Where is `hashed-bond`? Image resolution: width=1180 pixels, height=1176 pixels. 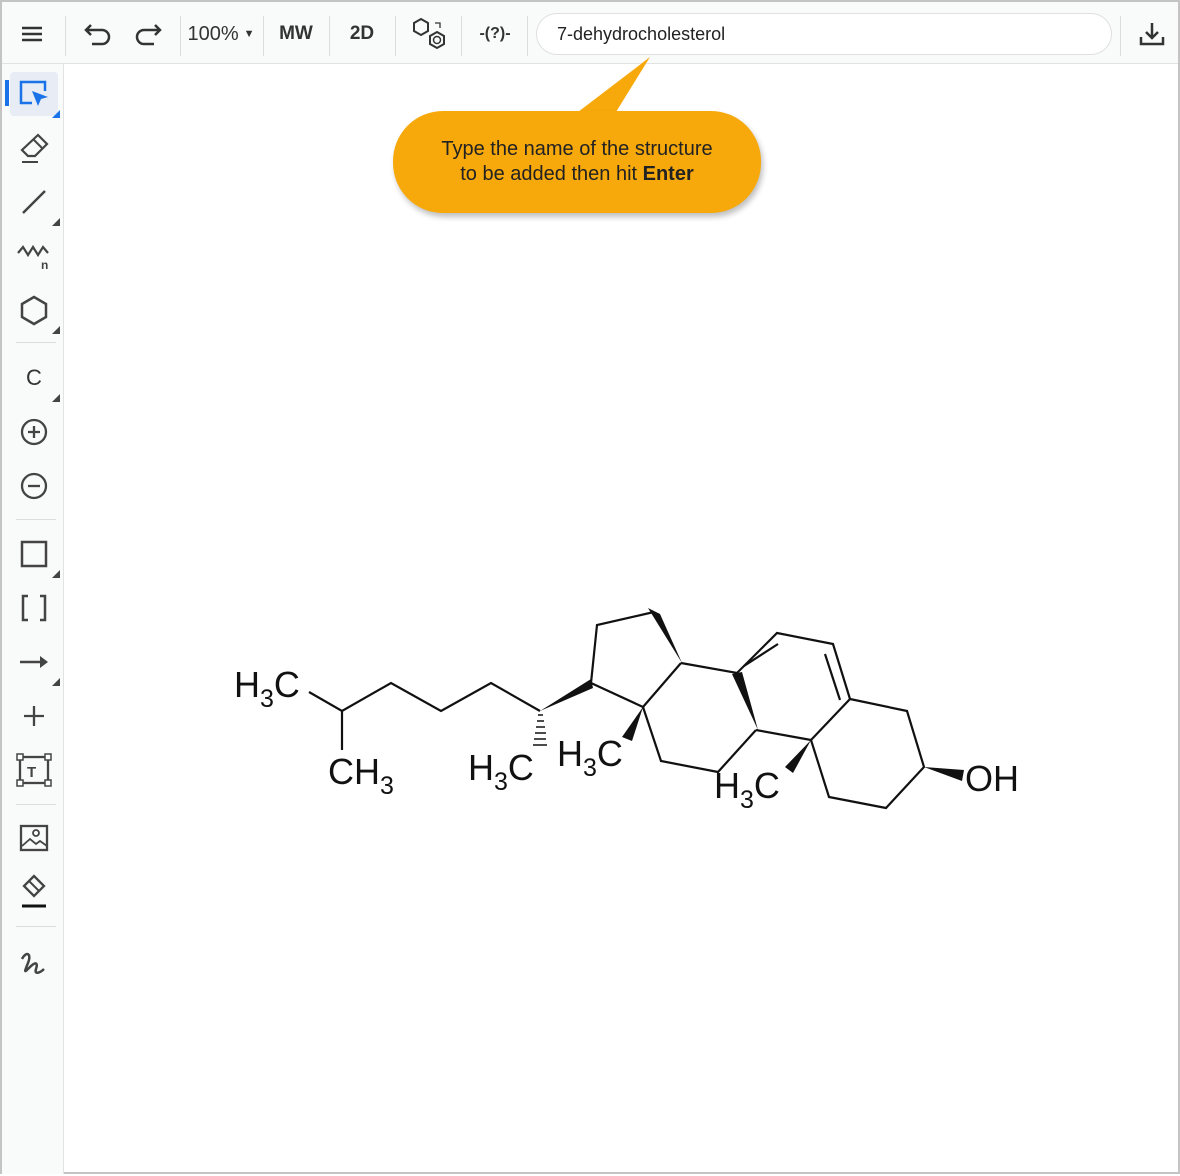 hashed-bond is located at coordinates (540, 730).